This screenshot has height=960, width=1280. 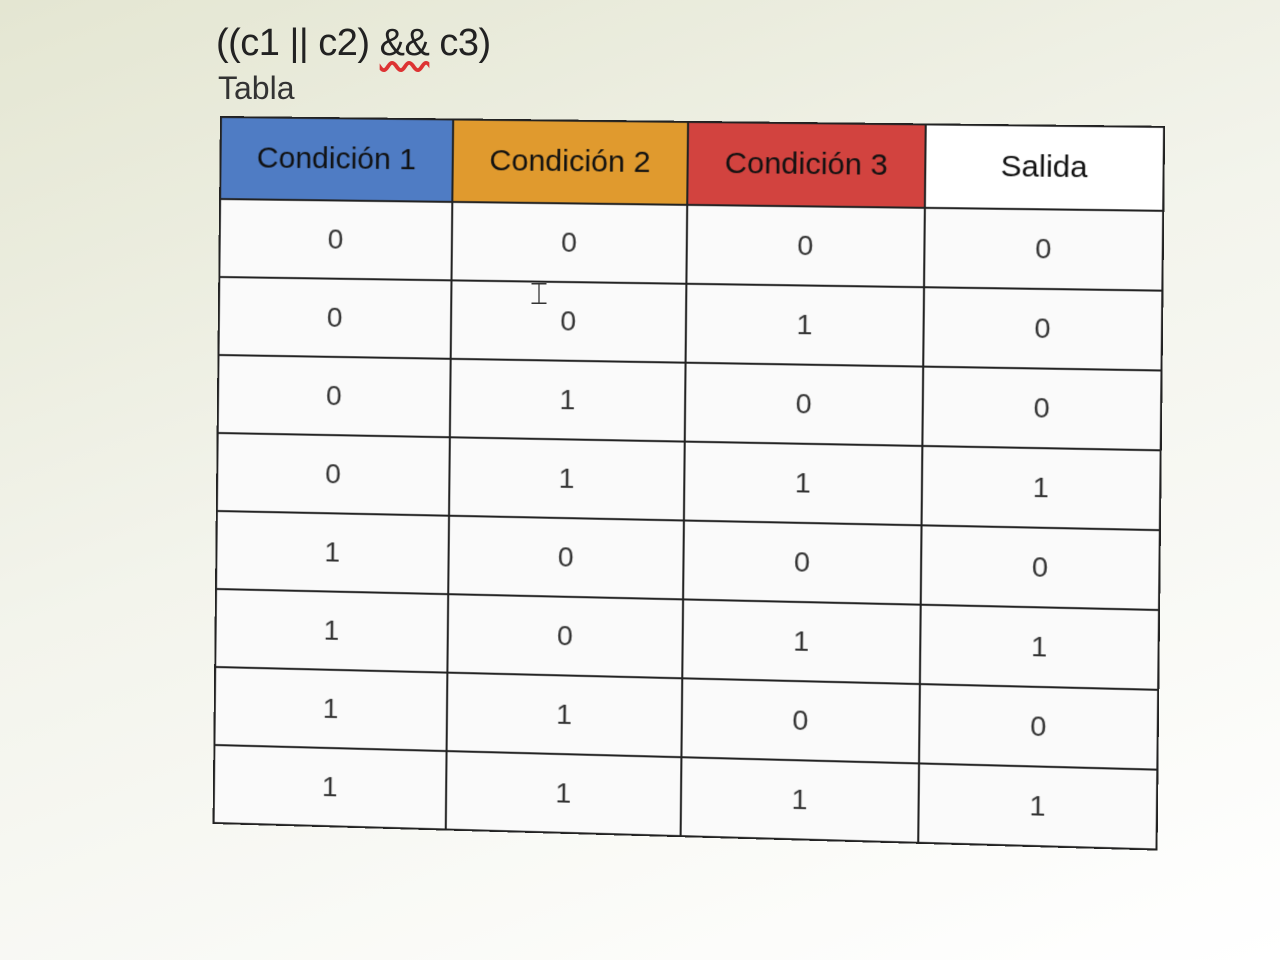 What do you see at coordinates (806, 165) in the screenshot?
I see `header-condicion-3: Condición 3` at bounding box center [806, 165].